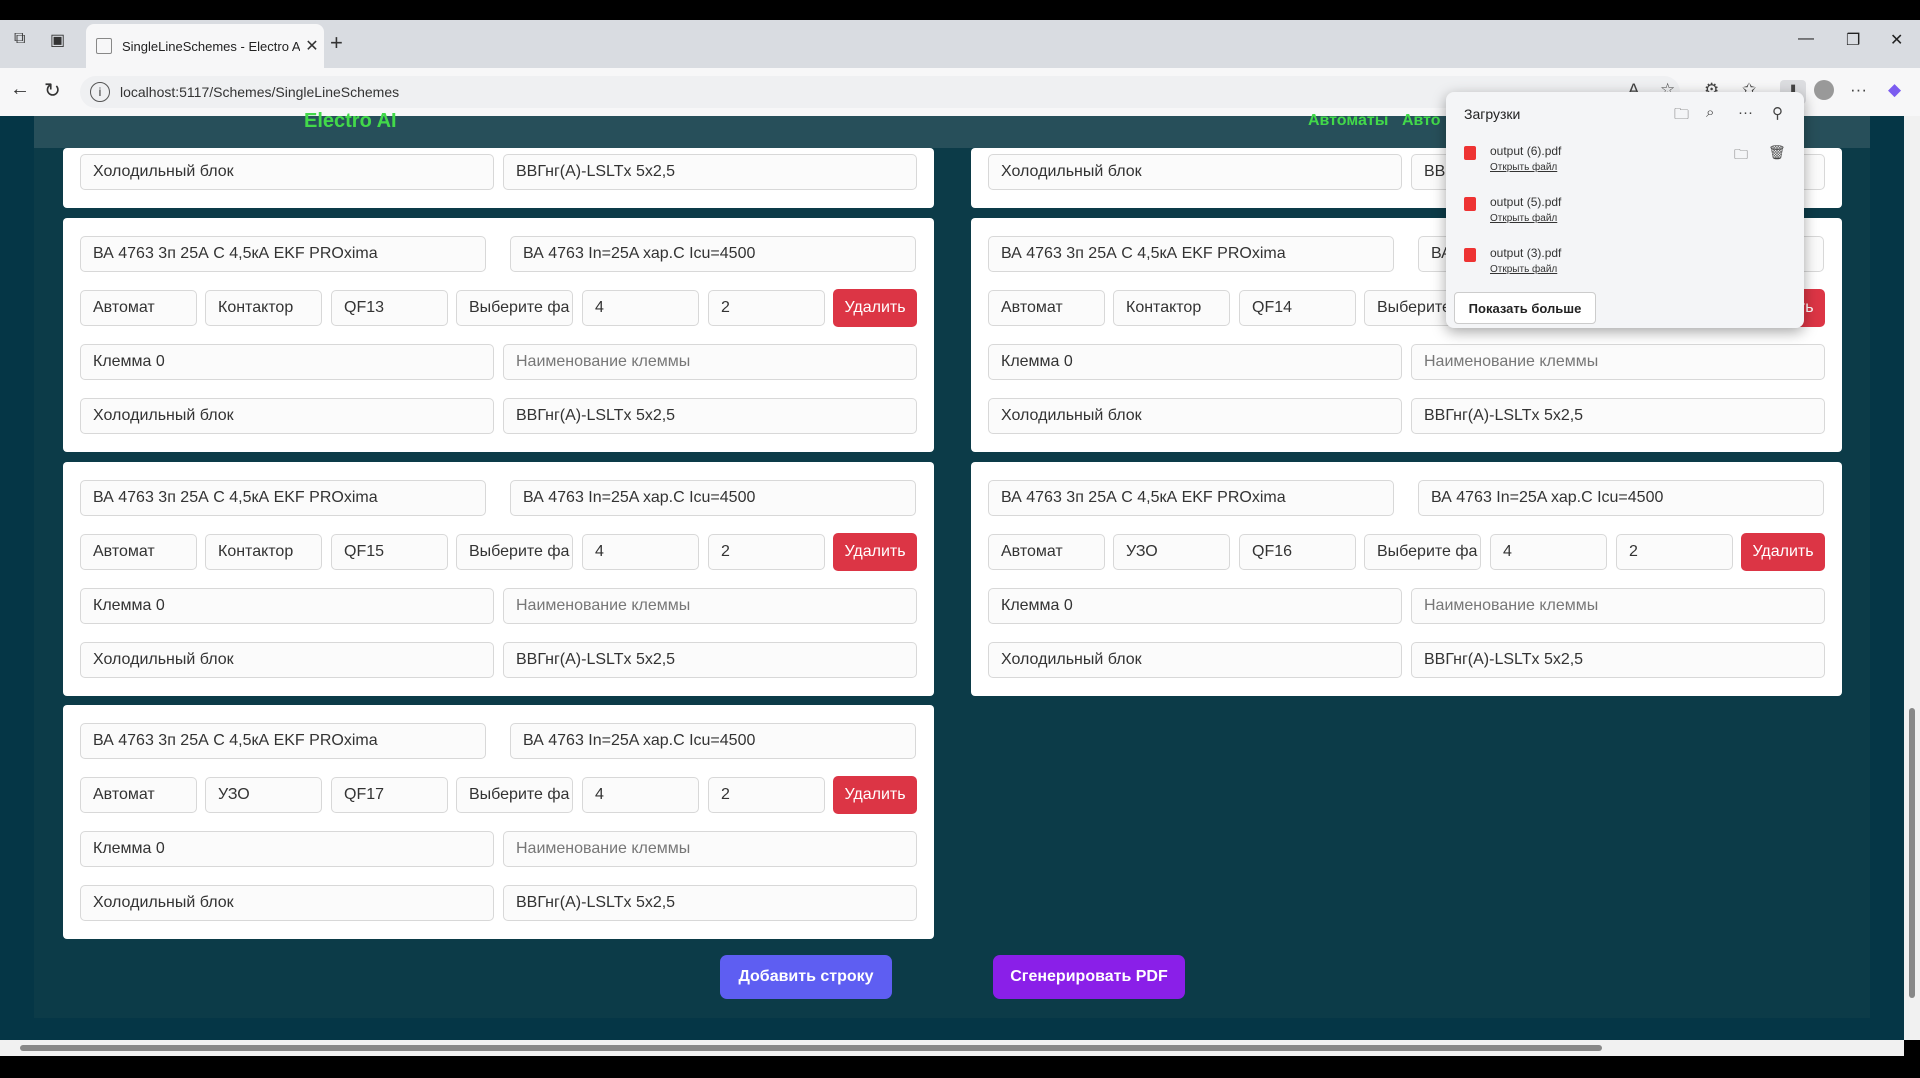 The height and width of the screenshot is (1078, 1920). What do you see at coordinates (336, 43) in the screenshot?
I see `new-tab-button: +` at bounding box center [336, 43].